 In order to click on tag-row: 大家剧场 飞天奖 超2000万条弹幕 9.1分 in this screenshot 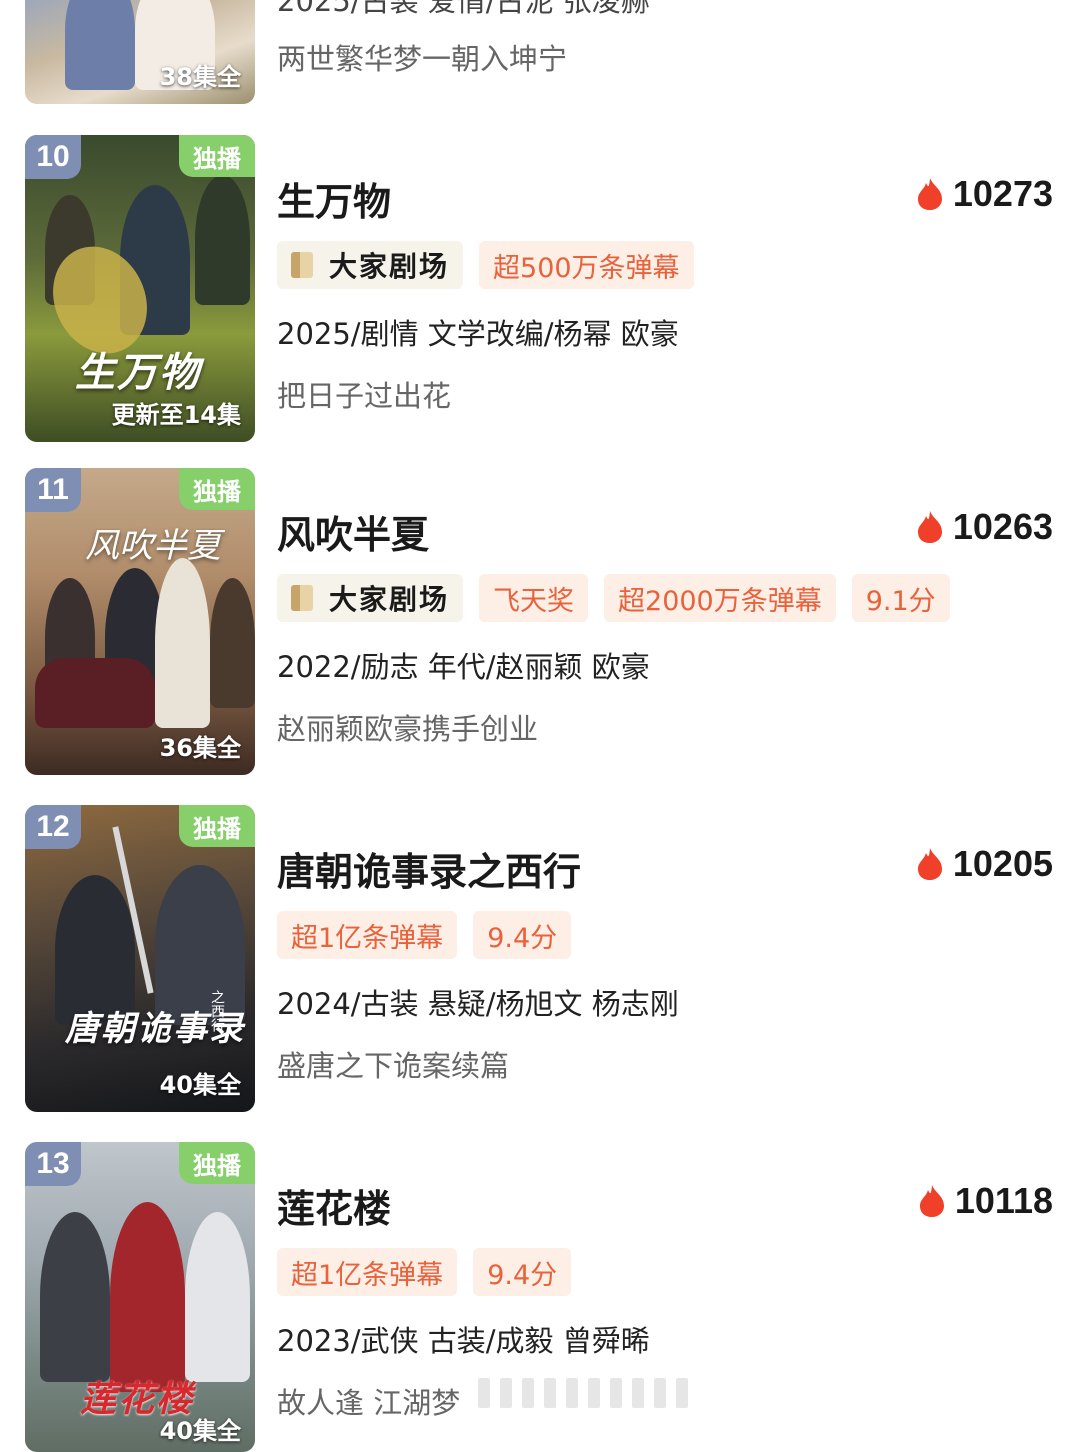, I will do `click(613, 598)`.